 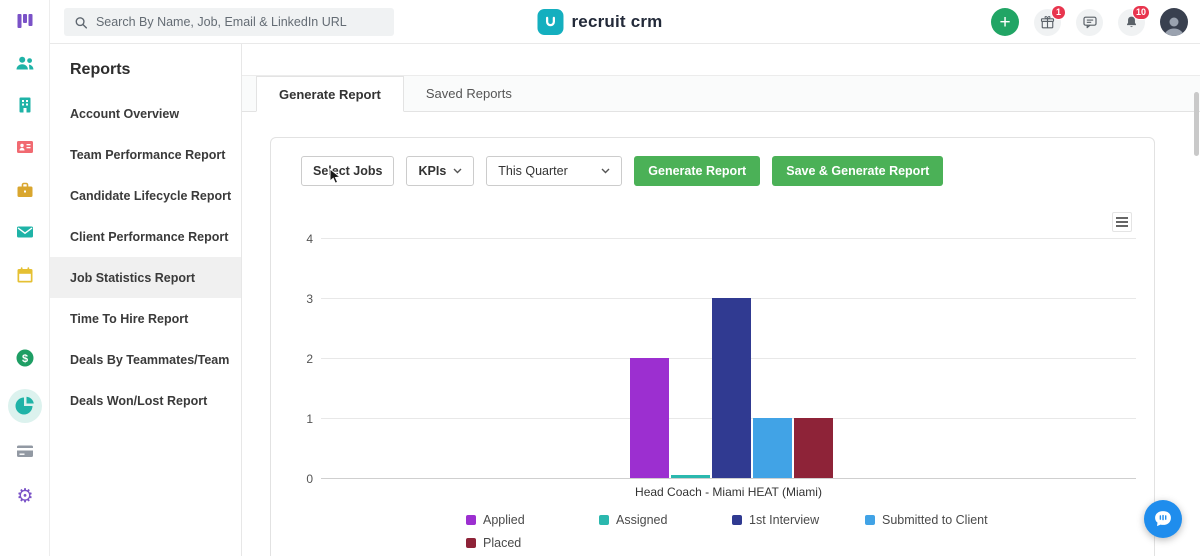 I want to click on deals-icon: $, so click(x=25, y=358).